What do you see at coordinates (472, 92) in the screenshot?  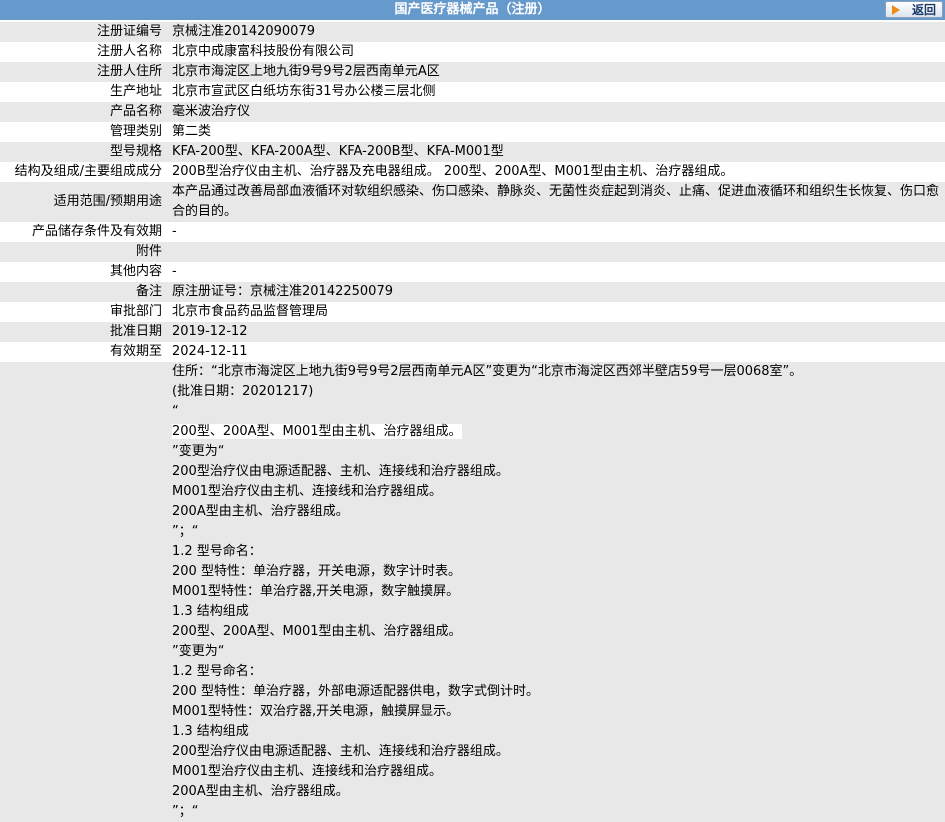 I see `table-row: 生产地址 北京市宣武区白纸坊东街31号办公楼三层北侧` at bounding box center [472, 92].